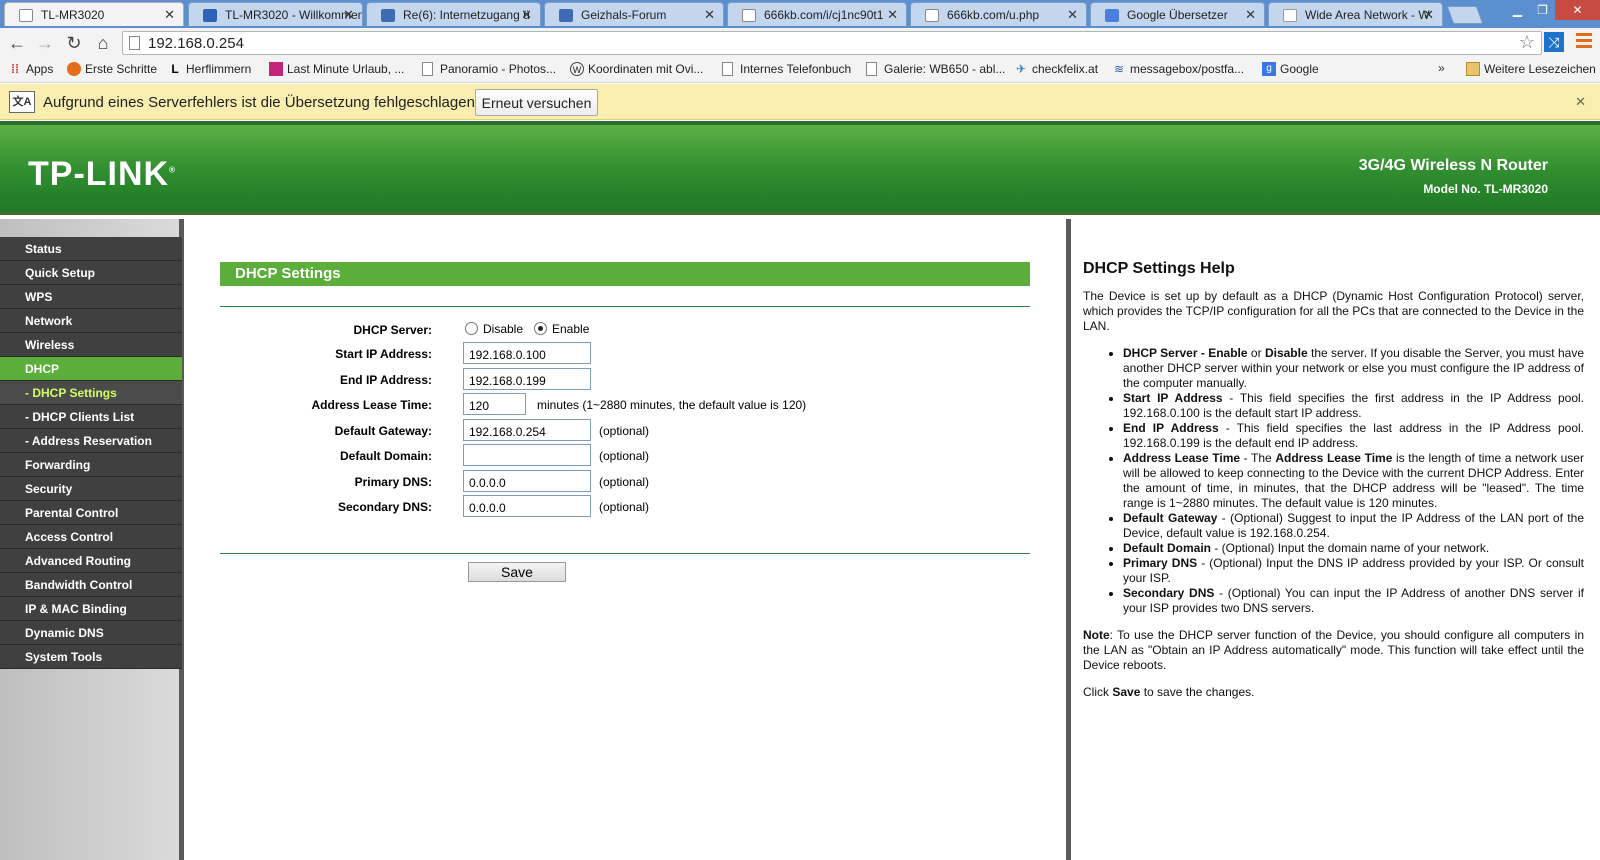  Describe the element at coordinates (91, 513) in the screenshot. I see `menu-item-parental-control: Parental Control` at that location.